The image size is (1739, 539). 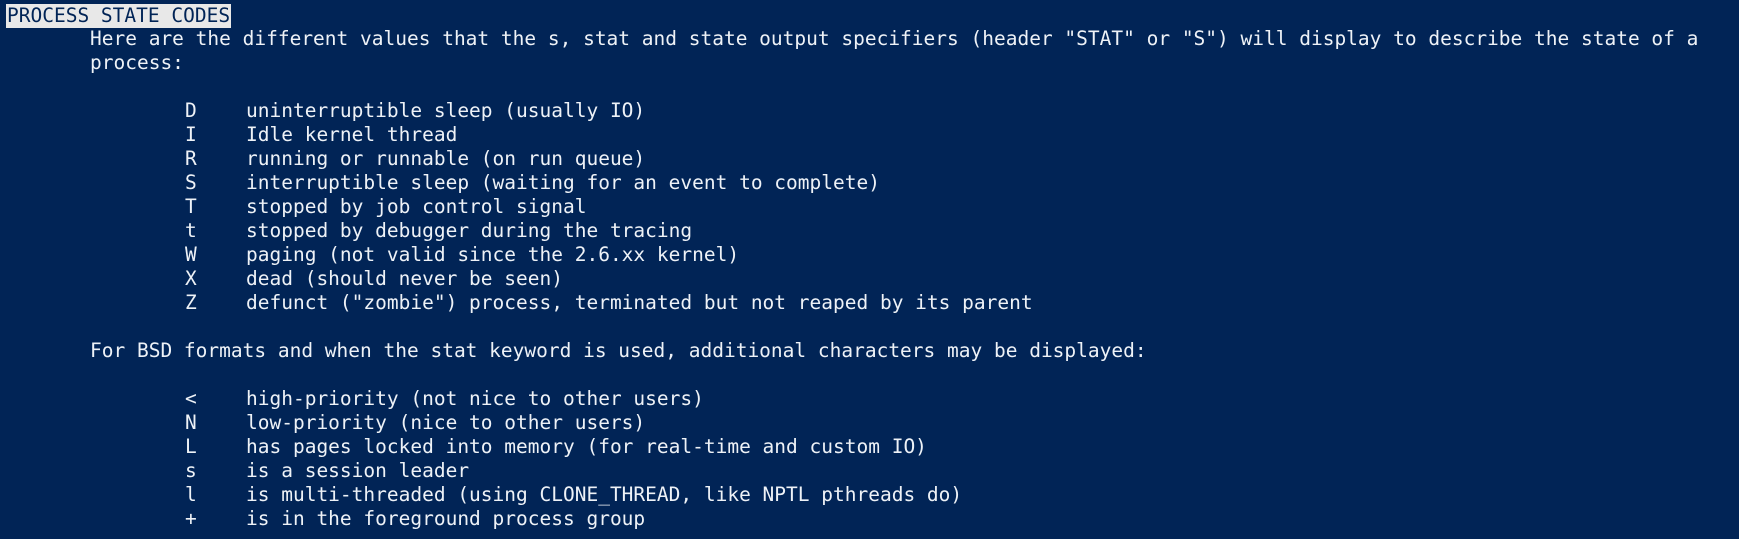 I want to click on state-description: dead (should never be seen), so click(x=404, y=278).